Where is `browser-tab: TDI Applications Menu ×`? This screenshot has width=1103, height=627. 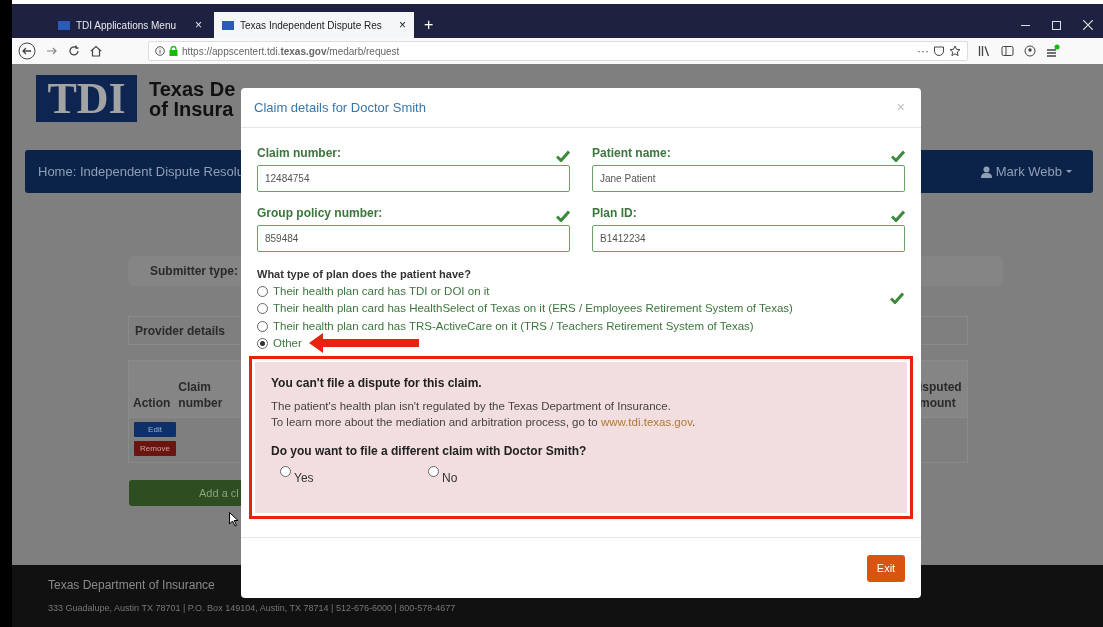 browser-tab: TDI Applications Menu × is located at coordinates (130, 25).